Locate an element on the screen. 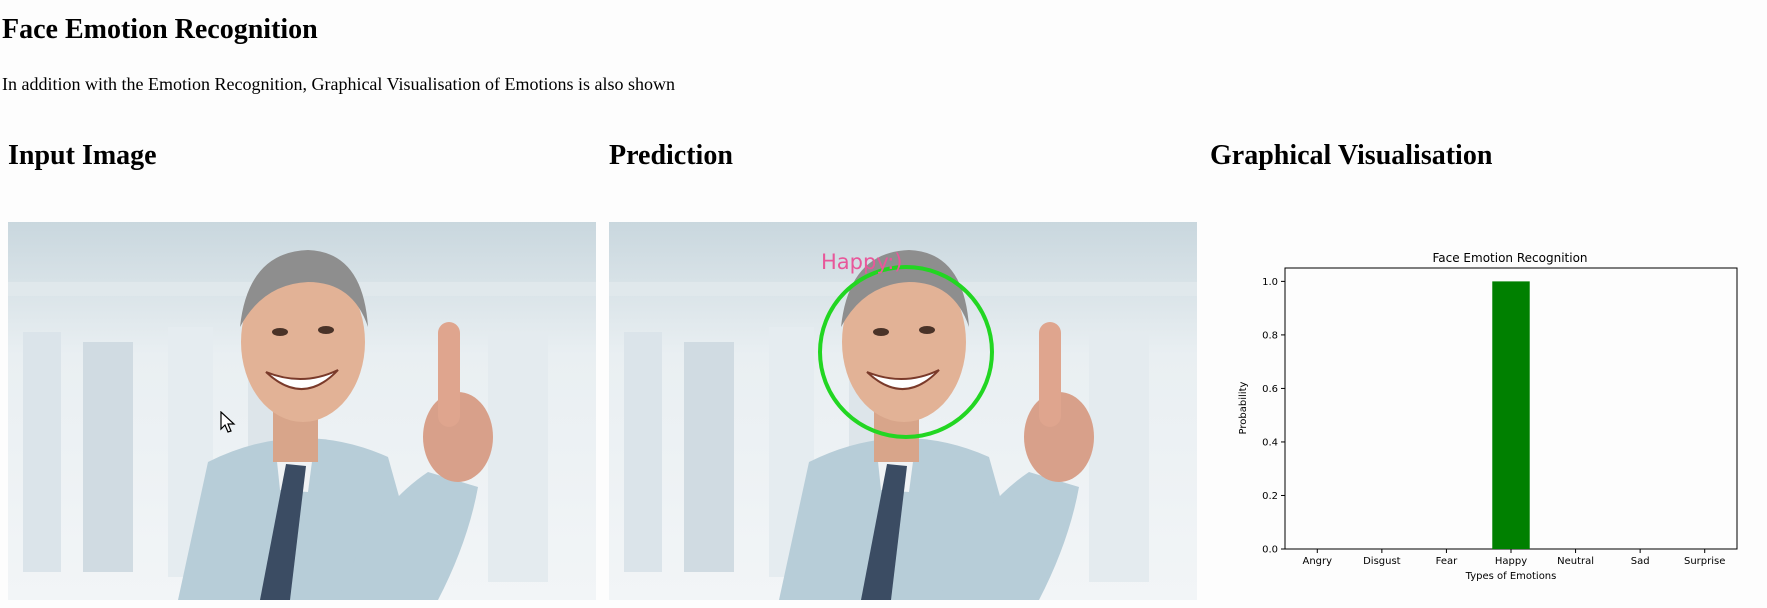 The image size is (1767, 608). y-tick-label: 0.2 is located at coordinates (1270, 496).